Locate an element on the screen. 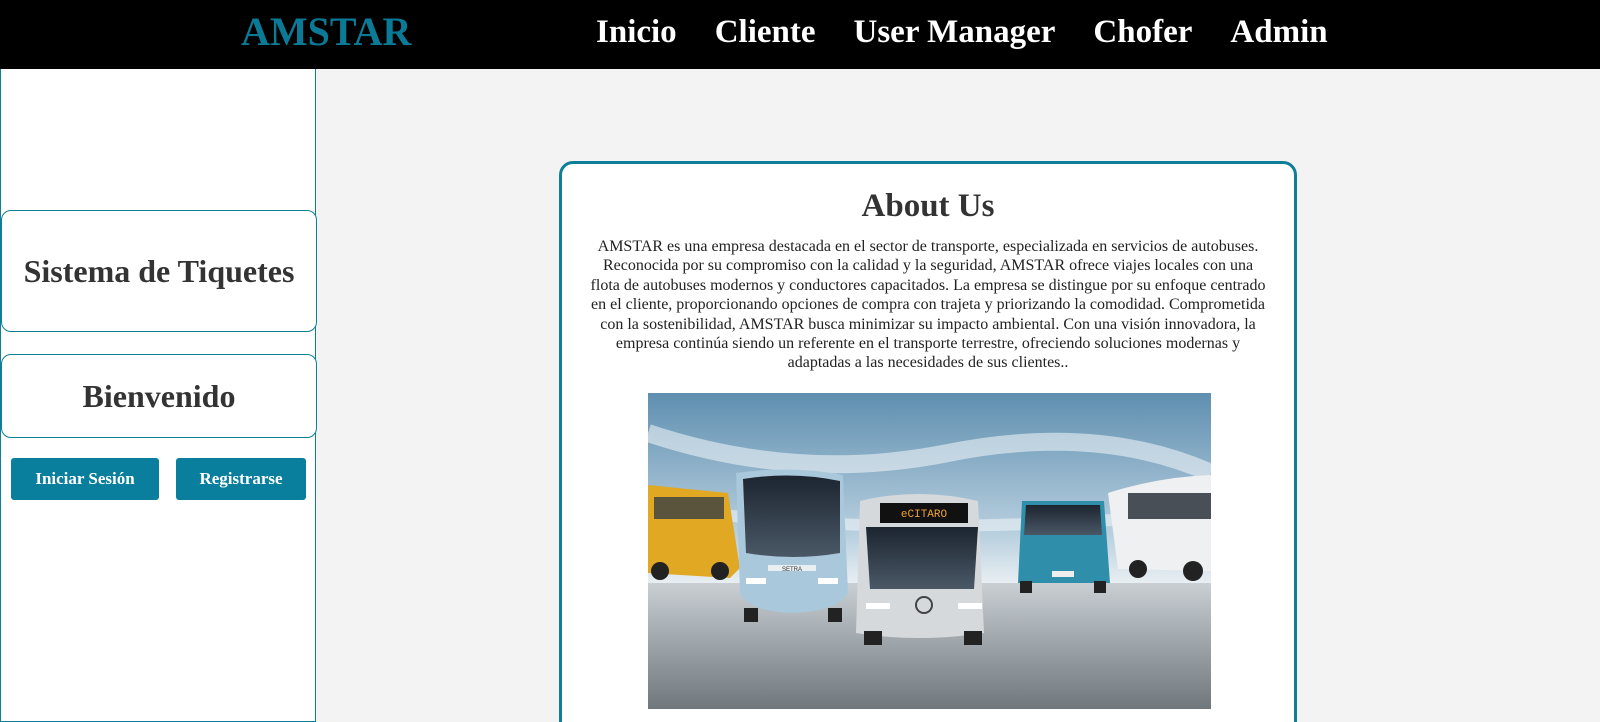  main-nav: Inicio Cliente User Manager Chofer Admin is located at coordinates (962, 32).